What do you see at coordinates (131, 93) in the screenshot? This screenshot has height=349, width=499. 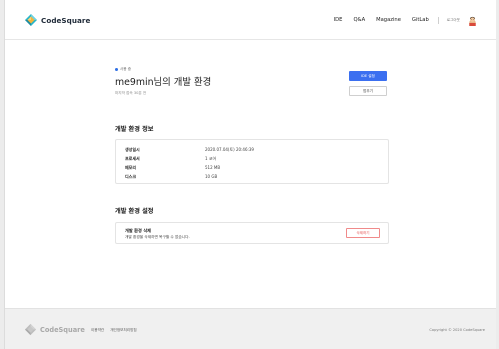 I see `last-access-text: 마지막 접속 30분 전` at bounding box center [131, 93].